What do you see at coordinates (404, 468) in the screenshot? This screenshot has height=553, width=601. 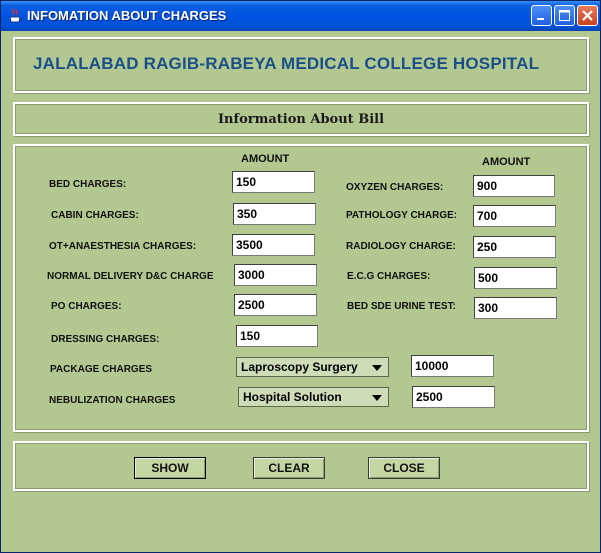 I see `close-button: CLOSE` at bounding box center [404, 468].